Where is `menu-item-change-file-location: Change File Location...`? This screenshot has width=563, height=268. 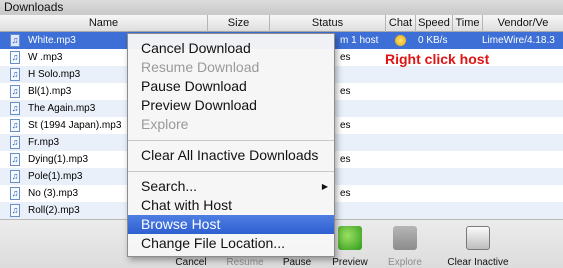 menu-item-change-file-location: Change File Location... is located at coordinates (231, 243).